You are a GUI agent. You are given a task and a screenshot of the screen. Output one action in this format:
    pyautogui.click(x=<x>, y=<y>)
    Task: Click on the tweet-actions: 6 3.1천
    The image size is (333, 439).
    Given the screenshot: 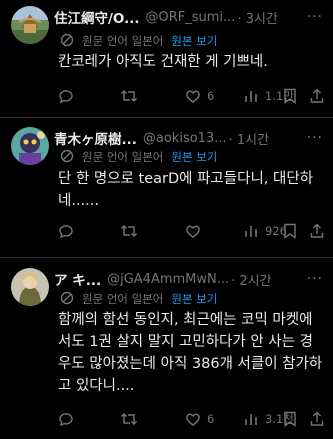 What is the action you would take?
    pyautogui.click(x=192, y=419)
    